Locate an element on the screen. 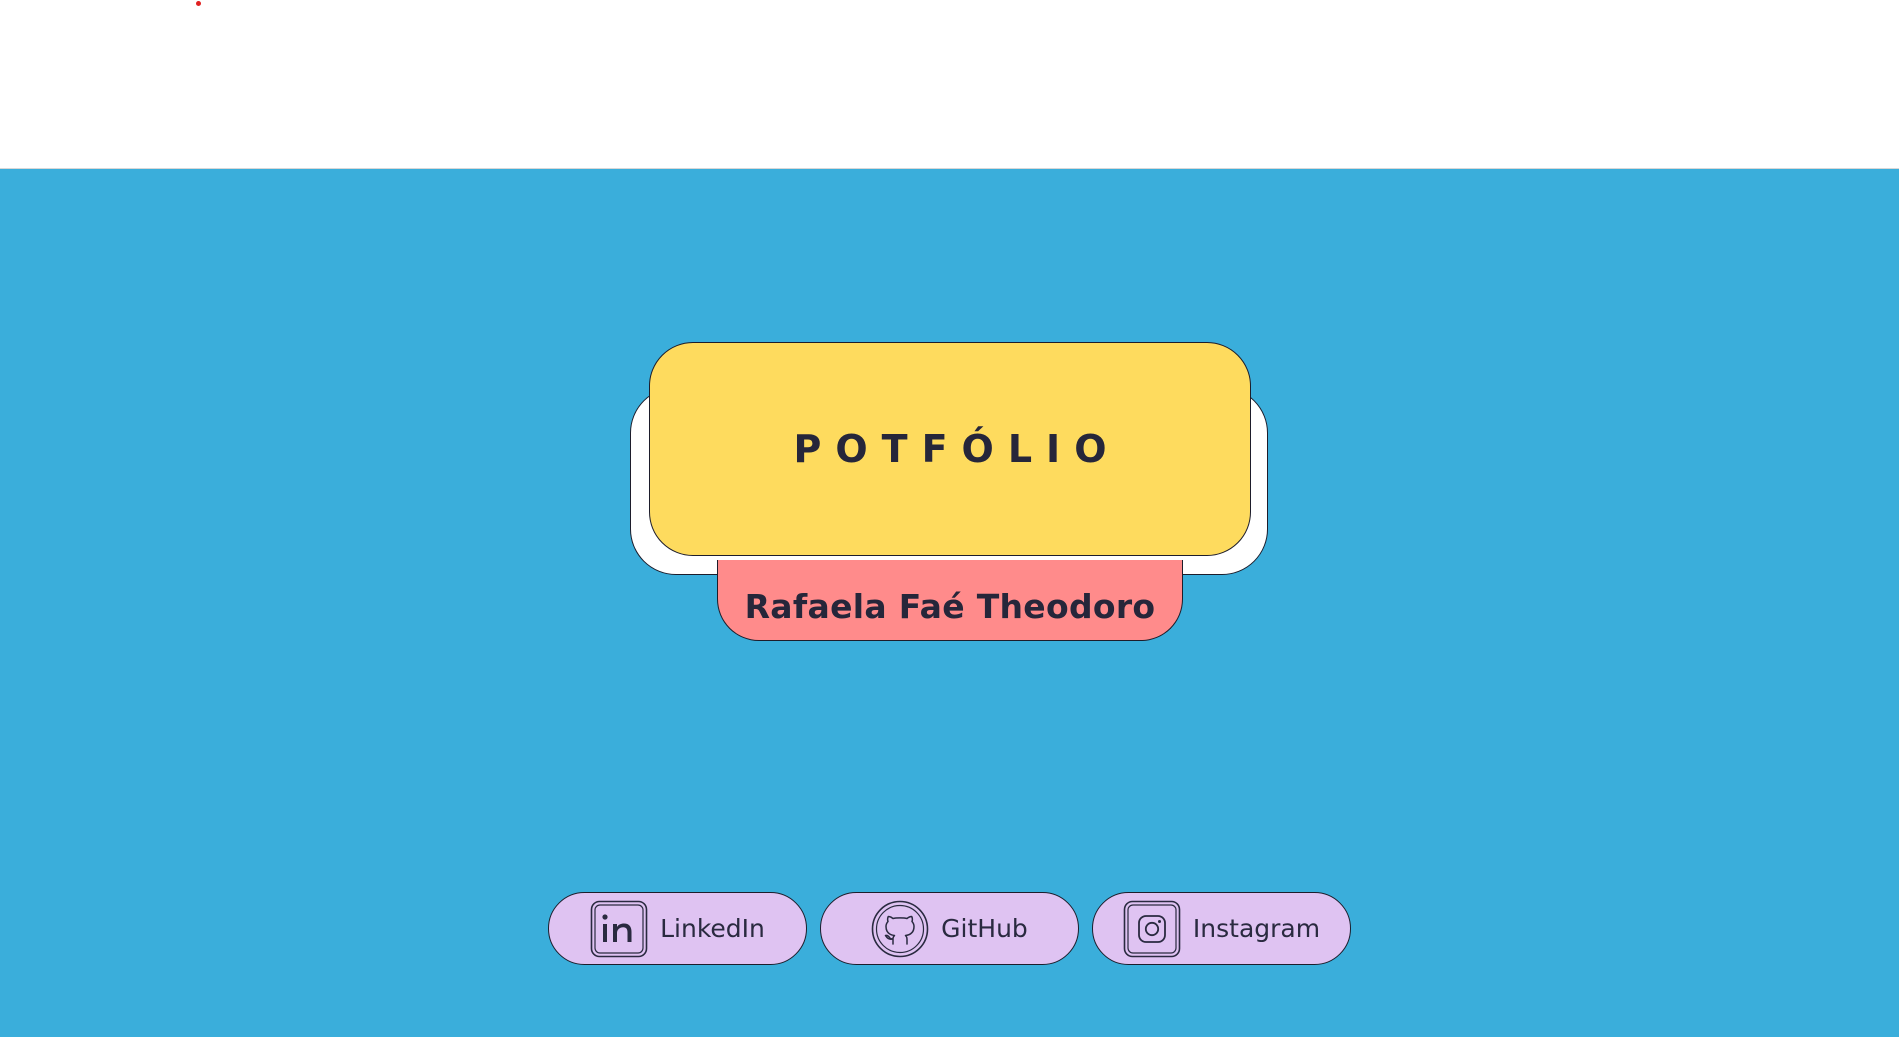 Image resolution: width=1899 pixels, height=1037 pixels. github-button: GitHub is located at coordinates (949, 928).